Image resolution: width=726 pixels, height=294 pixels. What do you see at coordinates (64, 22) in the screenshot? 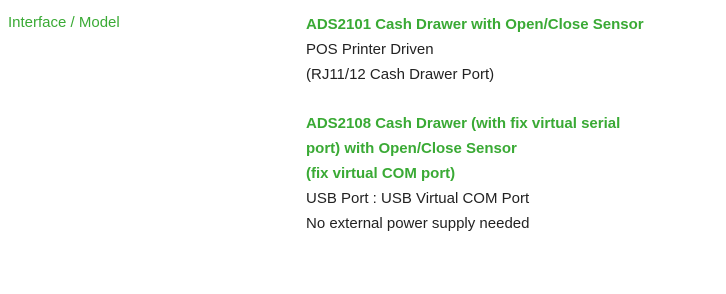
I see `spec-label-interface-model: Interface / Model` at bounding box center [64, 22].